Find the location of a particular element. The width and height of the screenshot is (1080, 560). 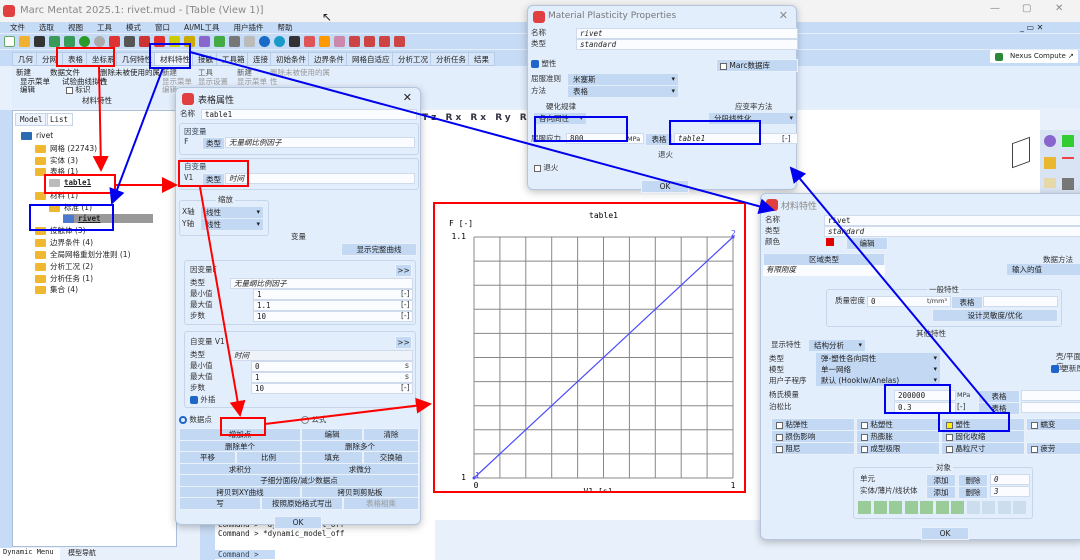

flag-icon is located at coordinates (384, 41).